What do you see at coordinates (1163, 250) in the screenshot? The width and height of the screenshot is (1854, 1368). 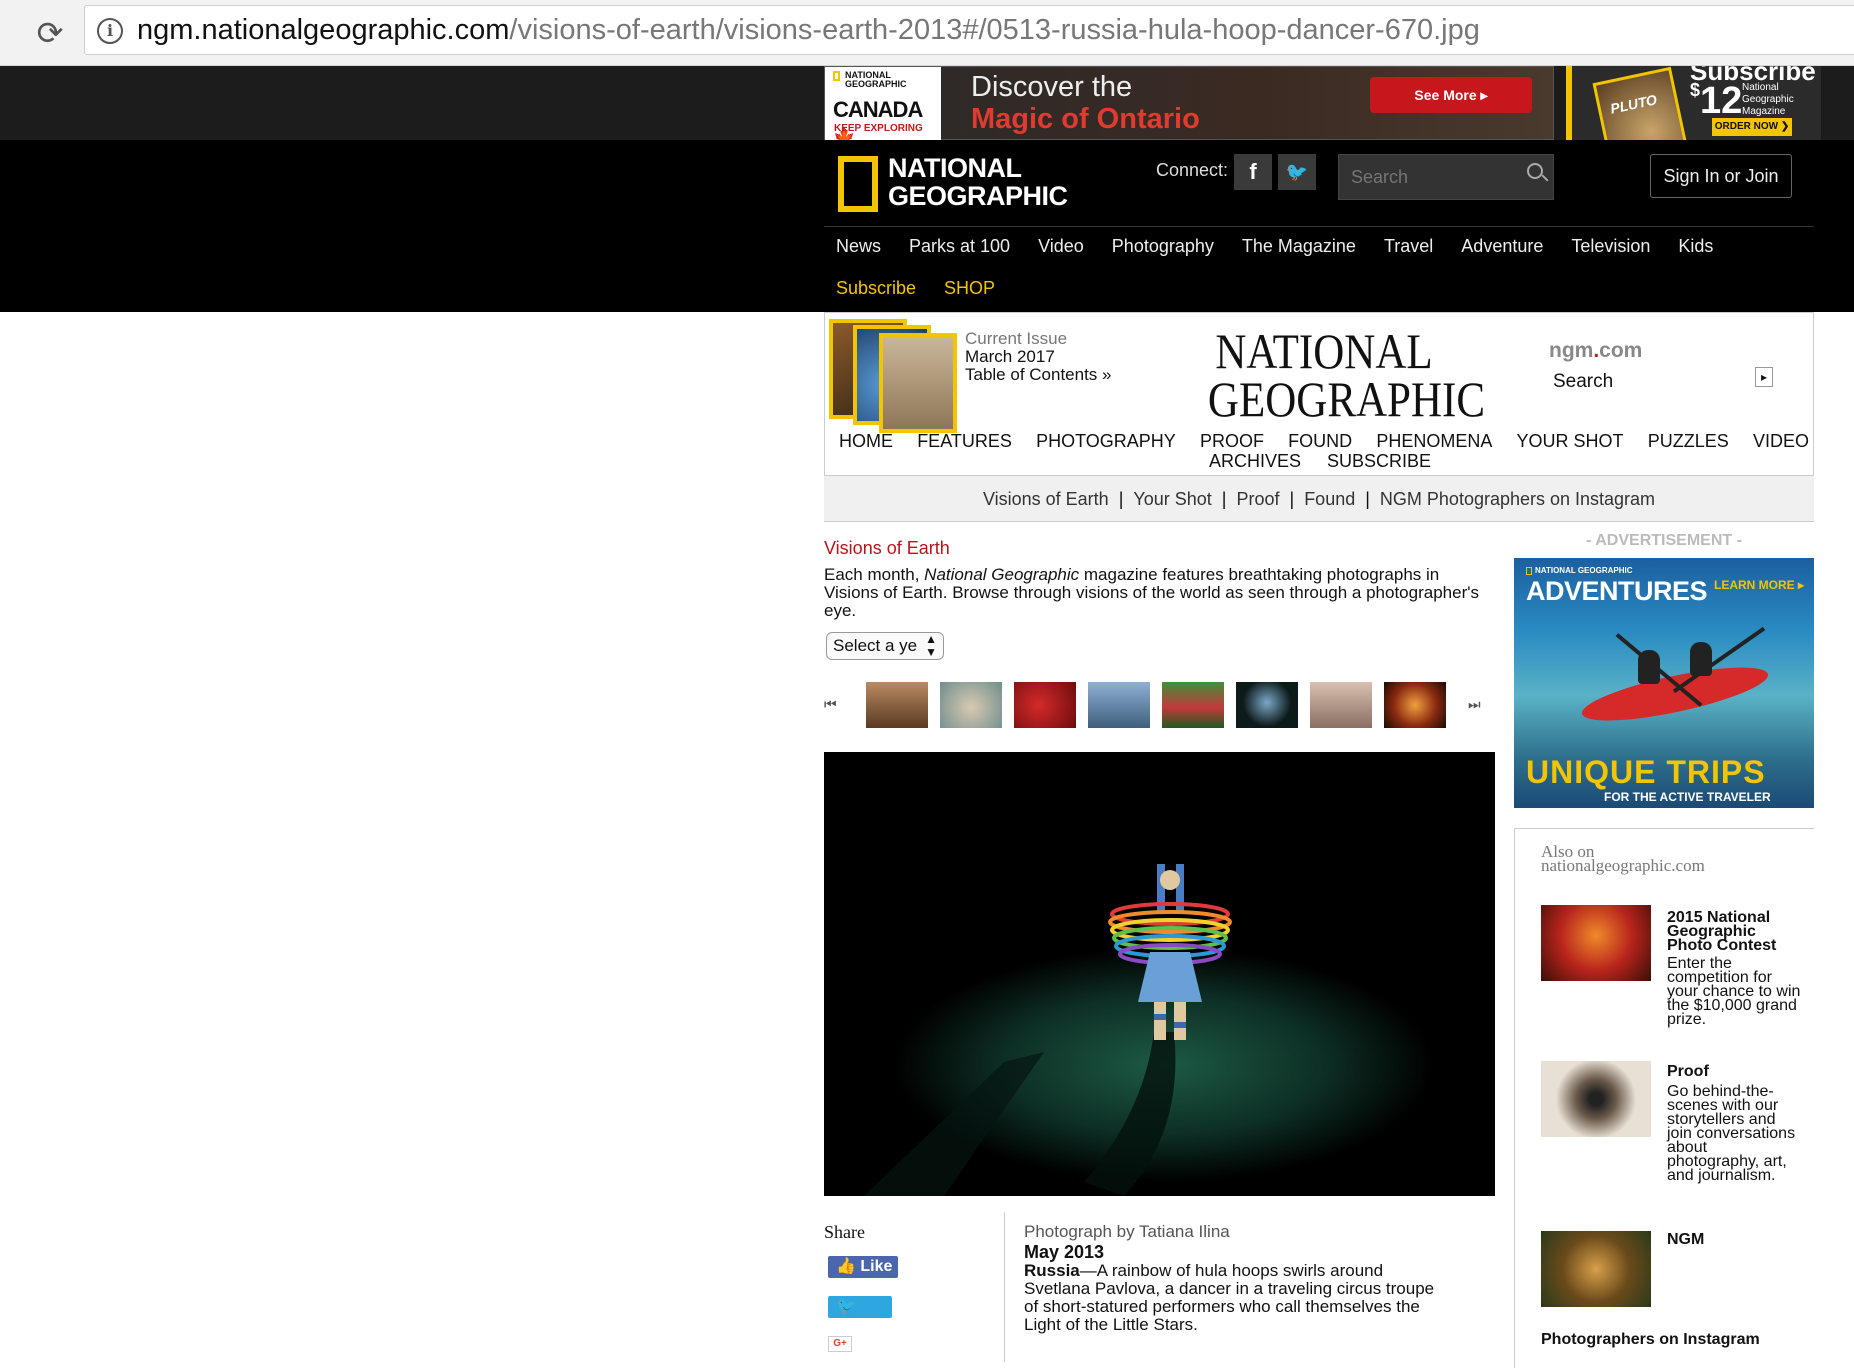 I see `nav-photography: Photography` at bounding box center [1163, 250].